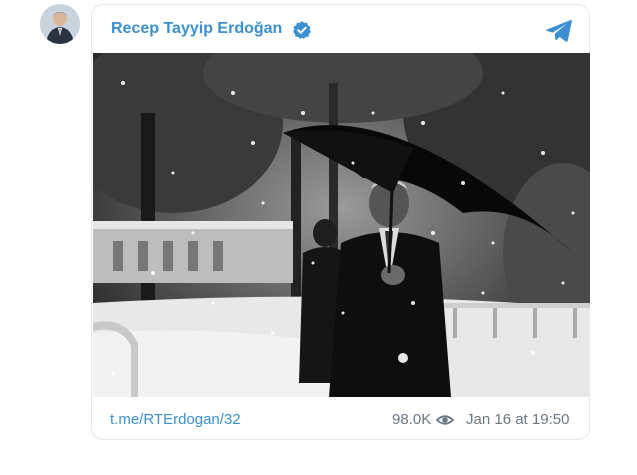 The height and width of the screenshot is (475, 637). Describe the element at coordinates (302, 30) in the screenshot. I see `verified-badge-icon` at that location.